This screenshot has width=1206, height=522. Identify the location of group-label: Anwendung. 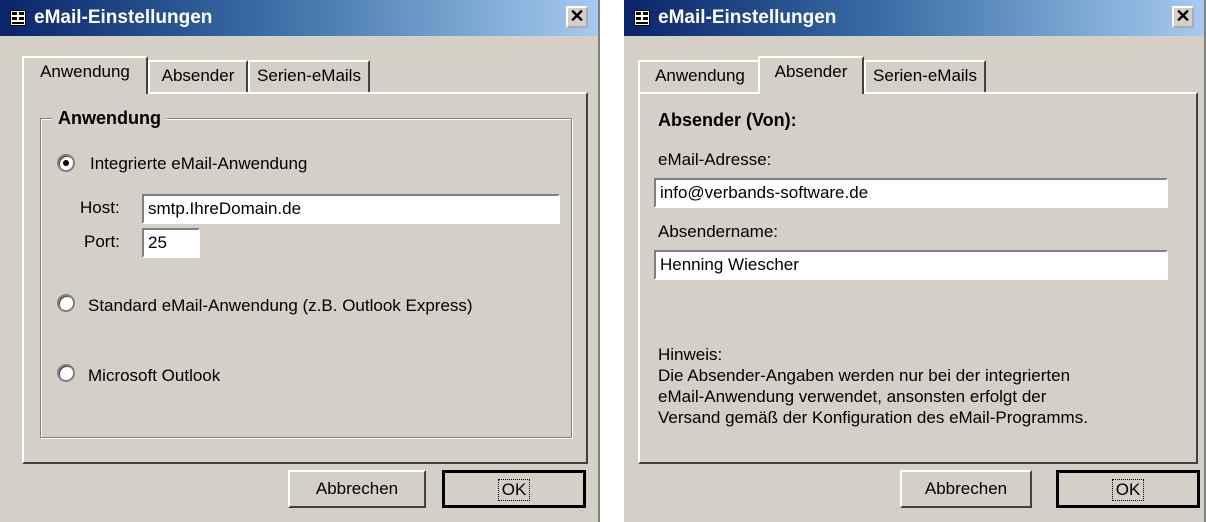
(109, 118).